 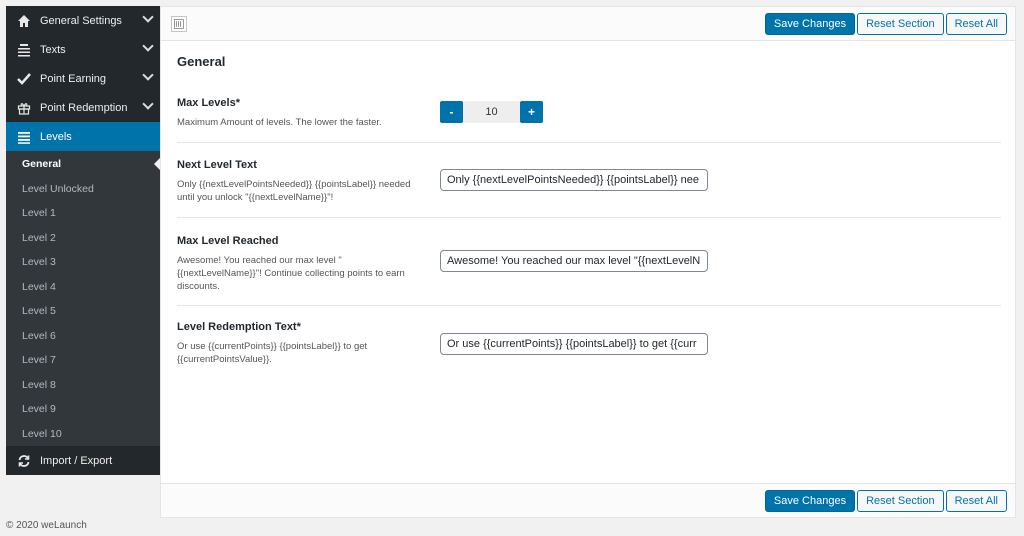 What do you see at coordinates (83, 49) in the screenshot?
I see `menu-item-texts: Texts` at bounding box center [83, 49].